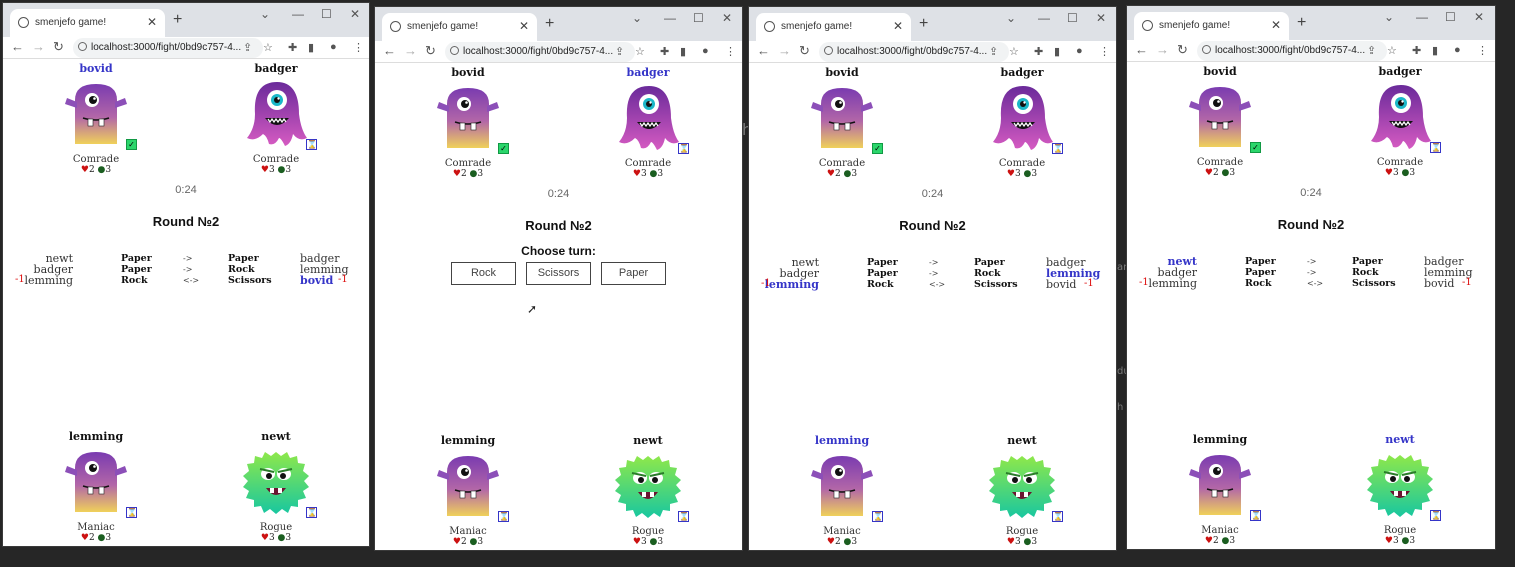 The image size is (1515, 567). What do you see at coordinates (1120, 407) in the screenshot?
I see `background-text: h` at bounding box center [1120, 407].